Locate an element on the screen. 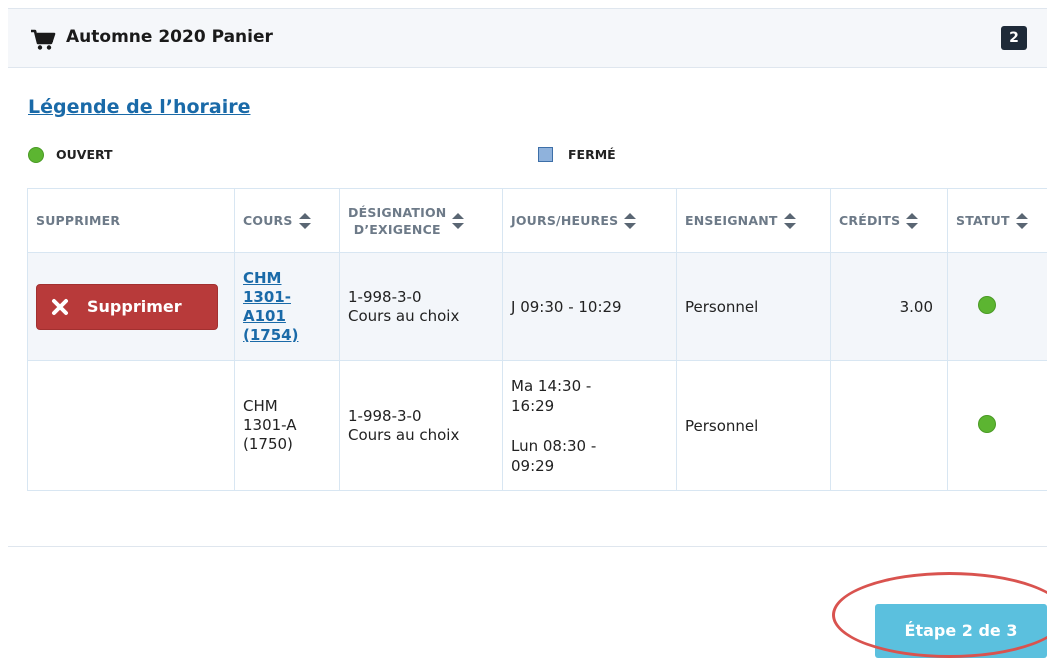  course-line: 1301- is located at coordinates (267, 297).